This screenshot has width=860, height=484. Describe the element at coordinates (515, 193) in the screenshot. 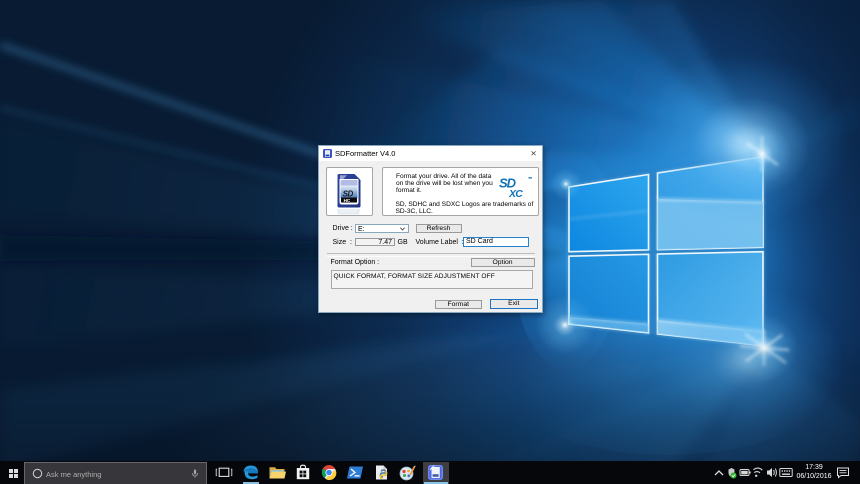

I see `svg-text: XC` at that location.